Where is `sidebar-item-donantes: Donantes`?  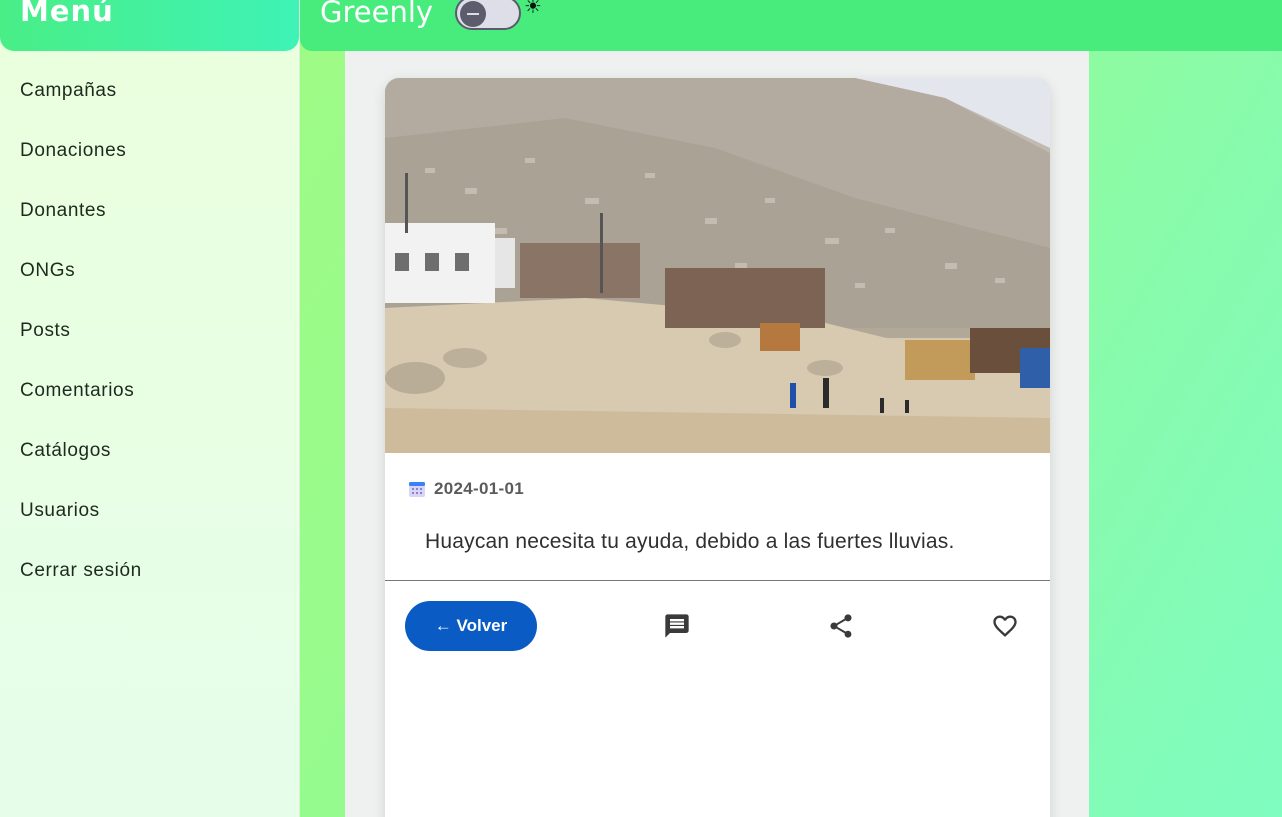 sidebar-item-donantes: Donantes is located at coordinates (149, 210).